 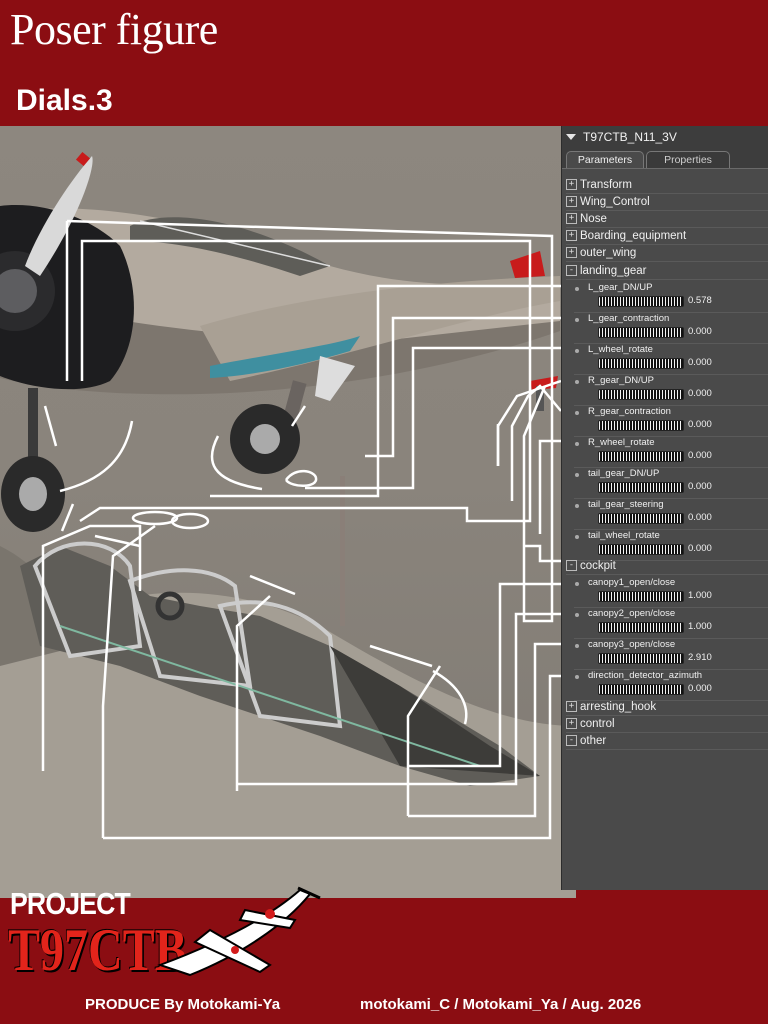 I want to click on group-label: outer_wing, so click(x=608, y=252).